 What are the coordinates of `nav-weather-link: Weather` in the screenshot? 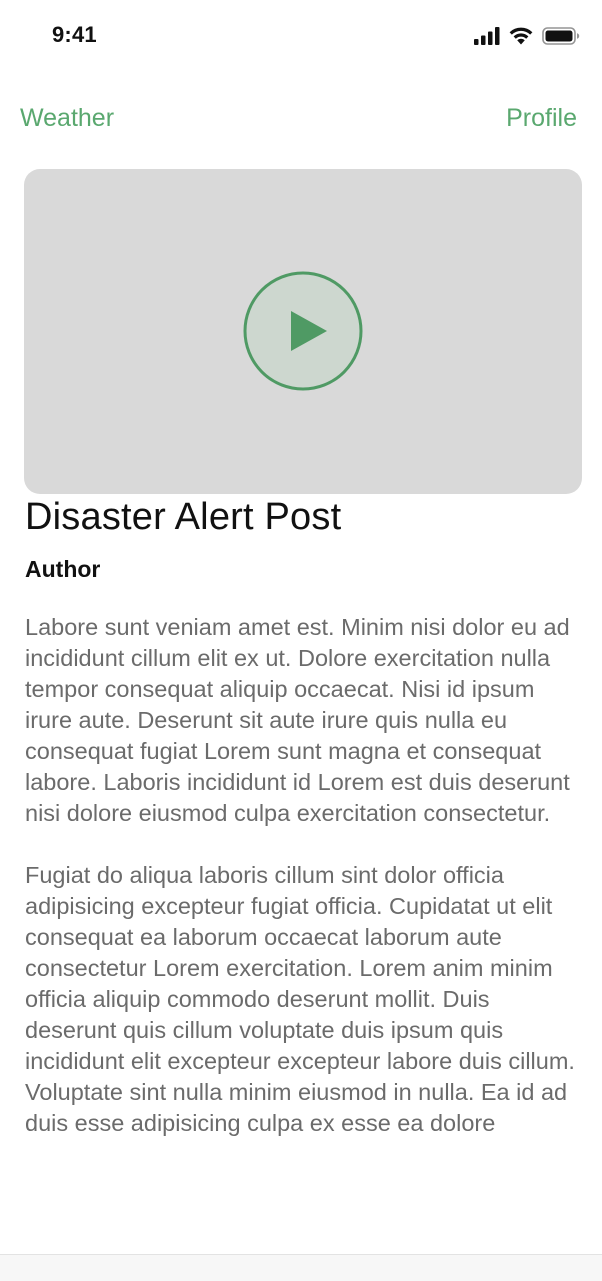 It's located at (67, 118).